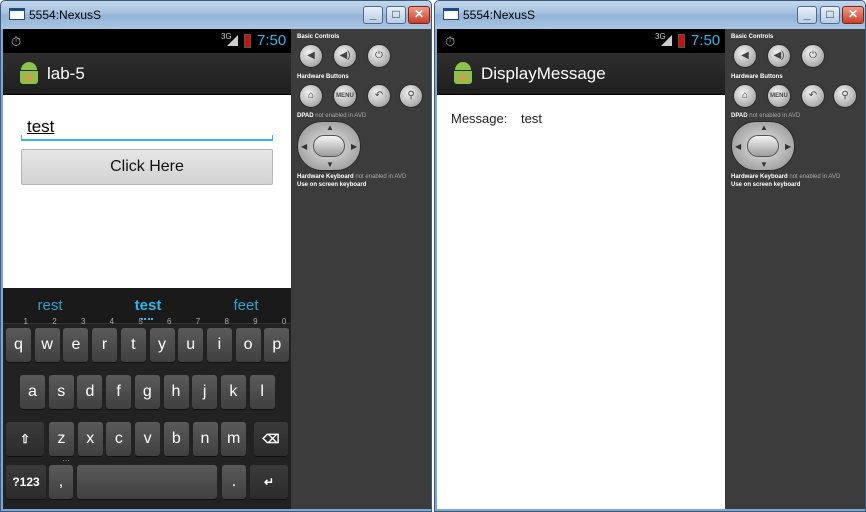  Describe the element at coordinates (47, 339) in the screenshot. I see `key-w: w2` at that location.